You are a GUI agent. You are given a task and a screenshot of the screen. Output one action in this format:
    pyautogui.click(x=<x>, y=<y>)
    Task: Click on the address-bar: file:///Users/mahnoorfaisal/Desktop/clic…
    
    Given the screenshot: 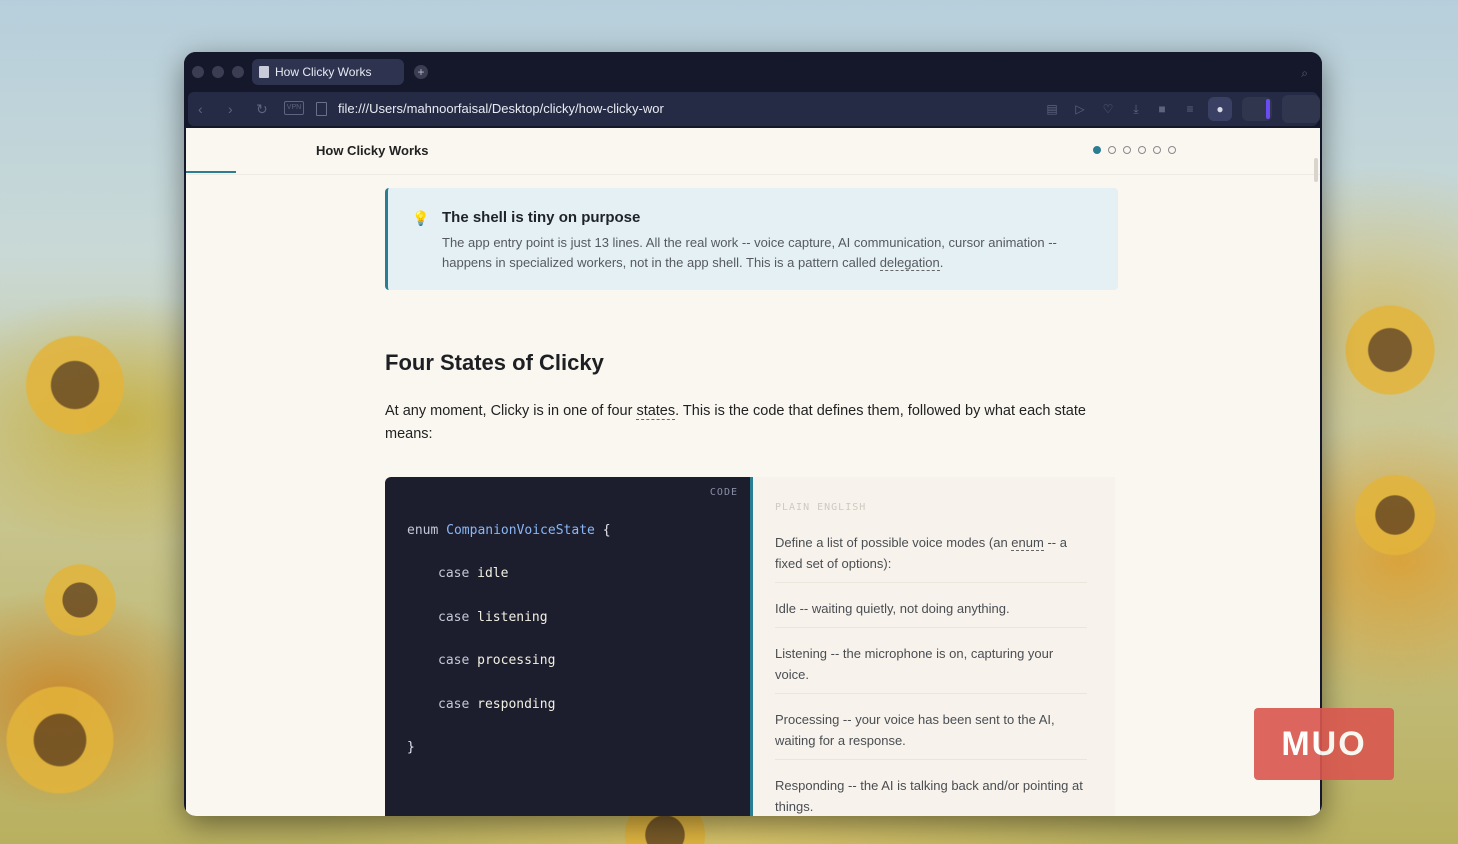 What is the action you would take?
    pyautogui.click(x=518, y=109)
    